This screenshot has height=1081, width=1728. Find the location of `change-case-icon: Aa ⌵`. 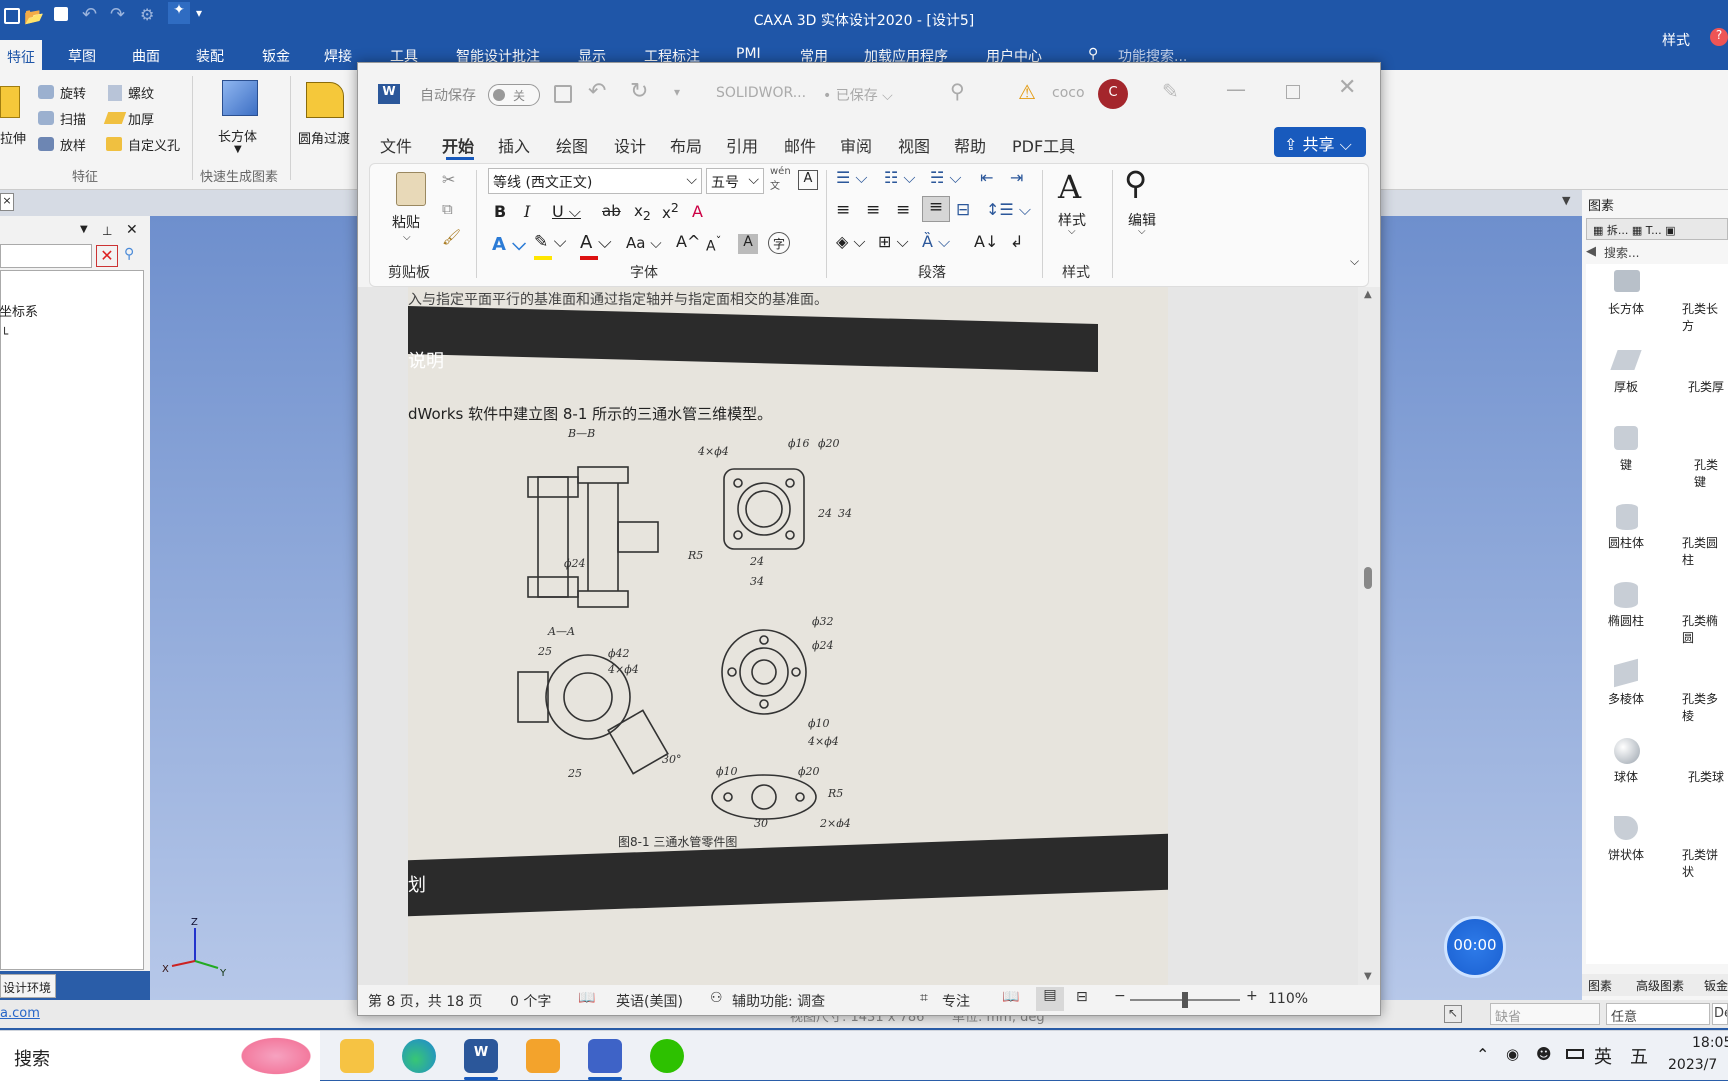

change-case-icon: Aa ⌵ is located at coordinates (644, 243).